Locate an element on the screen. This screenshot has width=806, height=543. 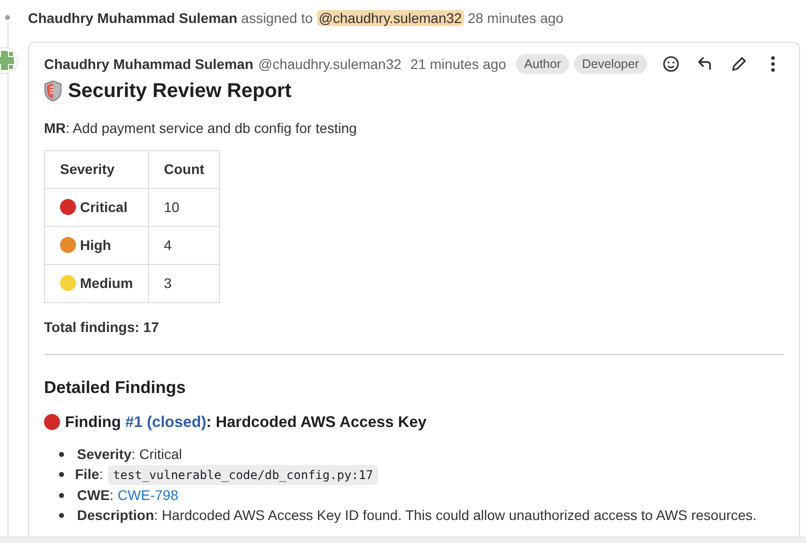
table-cell: Medium is located at coordinates (106, 283).